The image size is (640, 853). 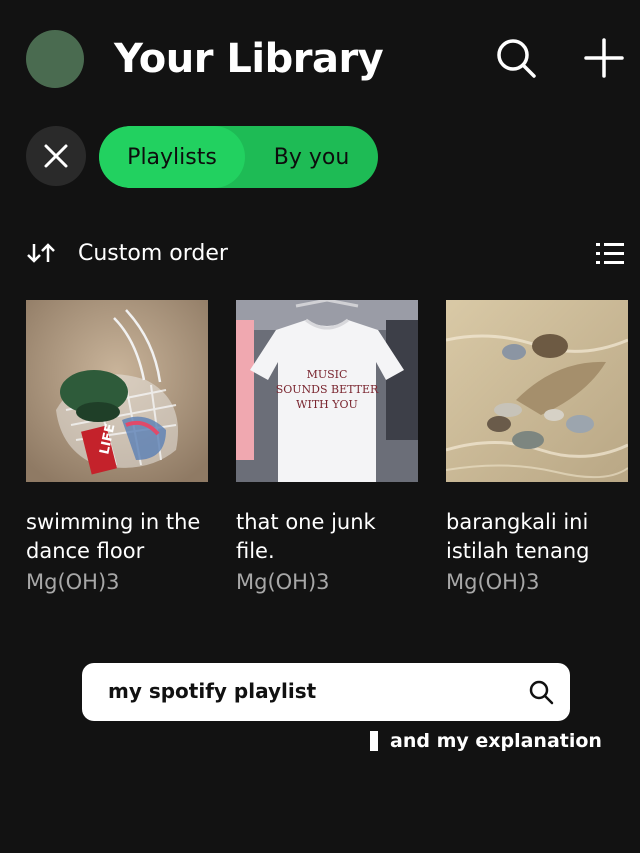 What do you see at coordinates (249, 59) in the screenshot?
I see `page-title: Your Library` at bounding box center [249, 59].